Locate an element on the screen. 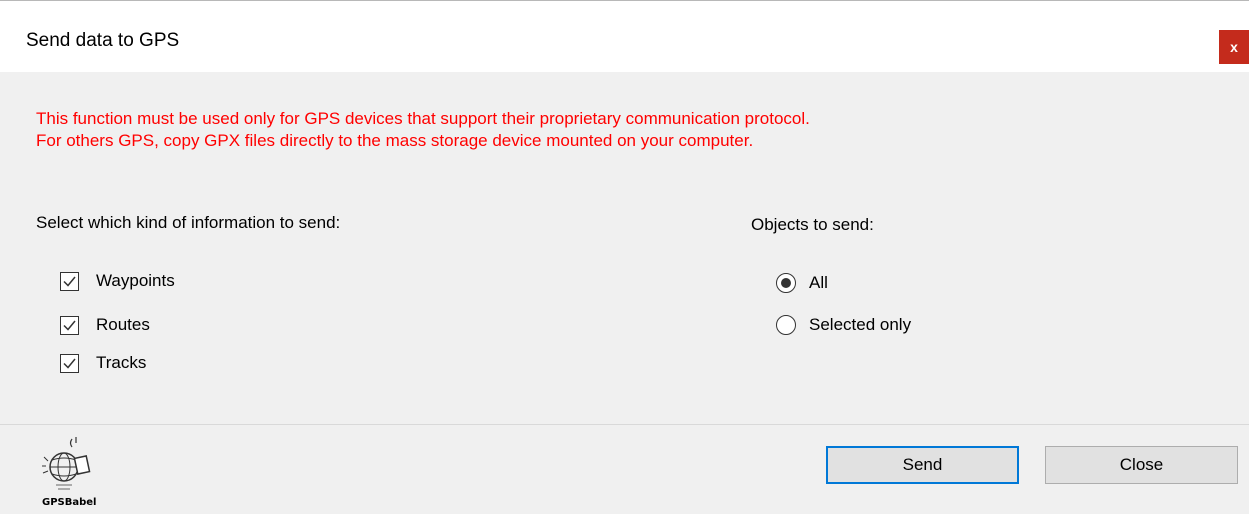 The width and height of the screenshot is (1249, 514). waypoints-checkbox is located at coordinates (69, 281).